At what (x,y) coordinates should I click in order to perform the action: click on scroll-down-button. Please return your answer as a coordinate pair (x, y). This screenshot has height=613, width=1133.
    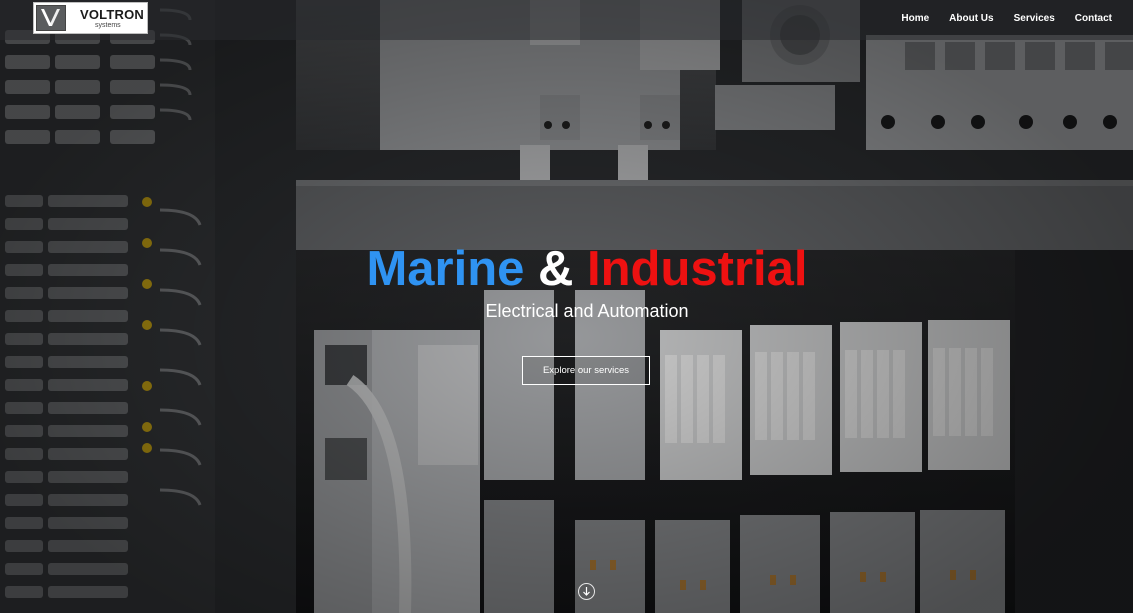
    Looking at the image, I should click on (586, 591).